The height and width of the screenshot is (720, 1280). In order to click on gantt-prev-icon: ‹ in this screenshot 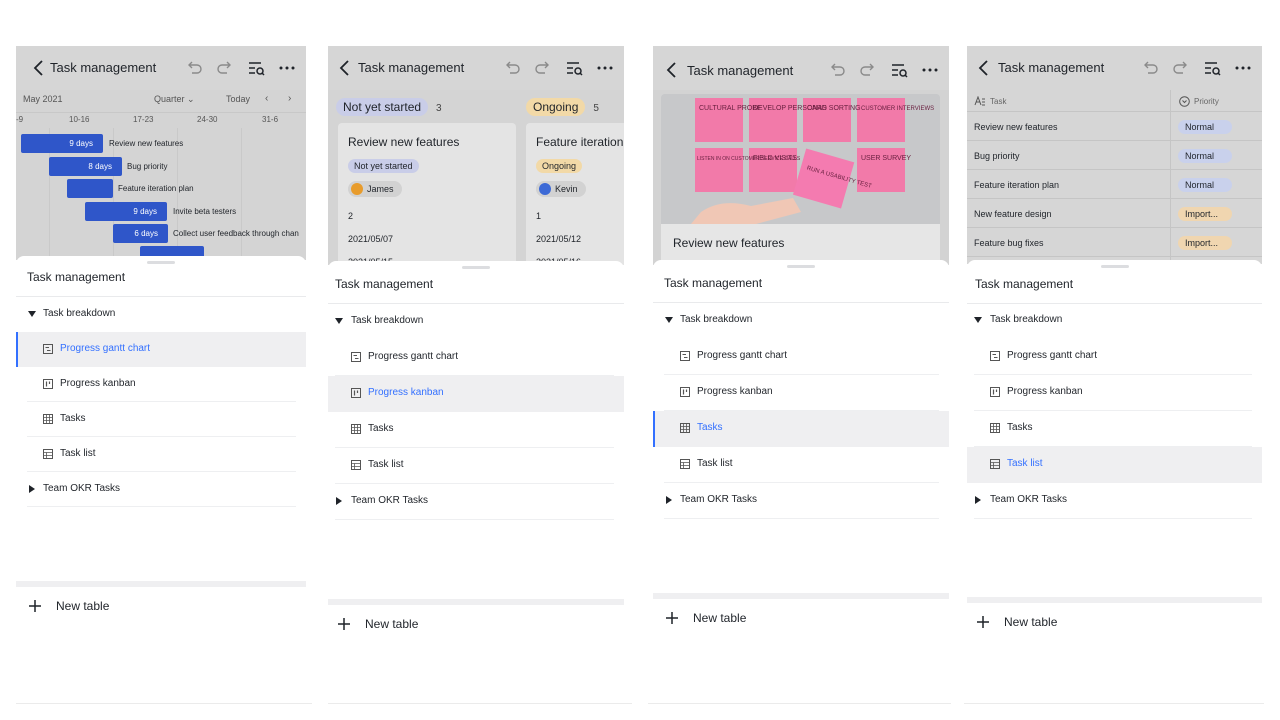, I will do `click(266, 98)`.